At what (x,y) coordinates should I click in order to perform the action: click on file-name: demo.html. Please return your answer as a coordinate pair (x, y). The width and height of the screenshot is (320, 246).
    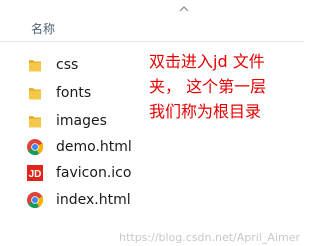
    Looking at the image, I should click on (94, 147).